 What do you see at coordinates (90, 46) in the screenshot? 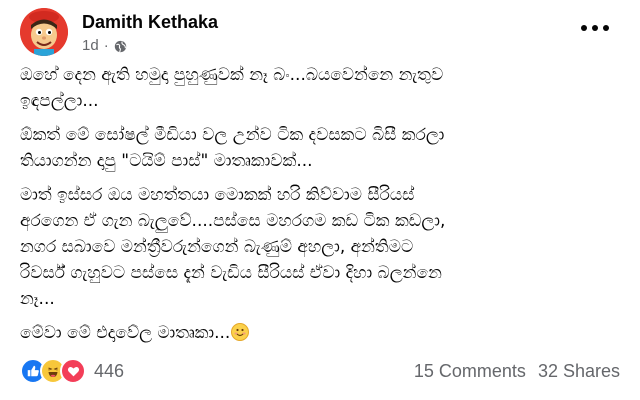
I see `post-timestamp: 1d` at bounding box center [90, 46].